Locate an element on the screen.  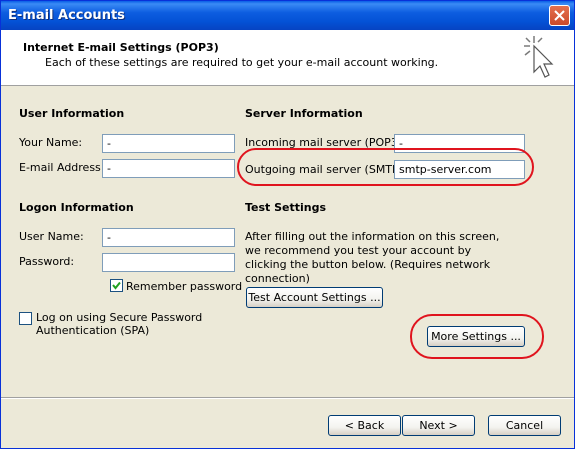
incoming-server-label: Incoming mail server (POP3): is located at coordinates (325, 142).